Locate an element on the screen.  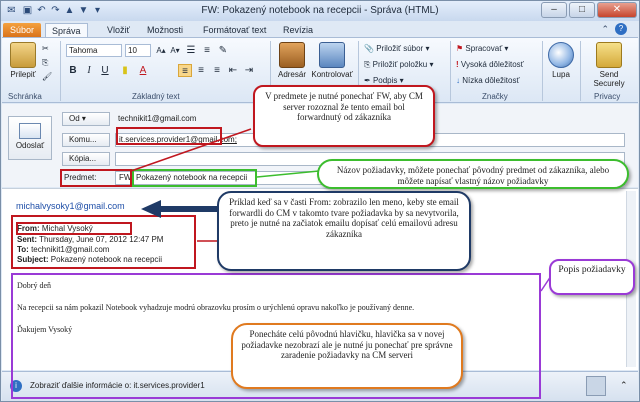
cut-icon: ✂ is located at coordinates (45, 48).